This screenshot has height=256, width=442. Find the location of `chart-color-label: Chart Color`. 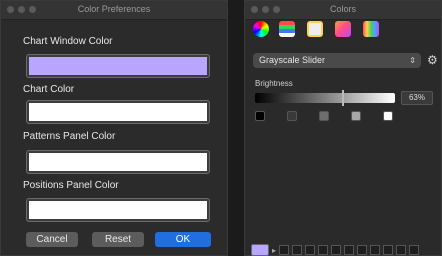

chart-color-label: Chart Color is located at coordinates (49, 89).